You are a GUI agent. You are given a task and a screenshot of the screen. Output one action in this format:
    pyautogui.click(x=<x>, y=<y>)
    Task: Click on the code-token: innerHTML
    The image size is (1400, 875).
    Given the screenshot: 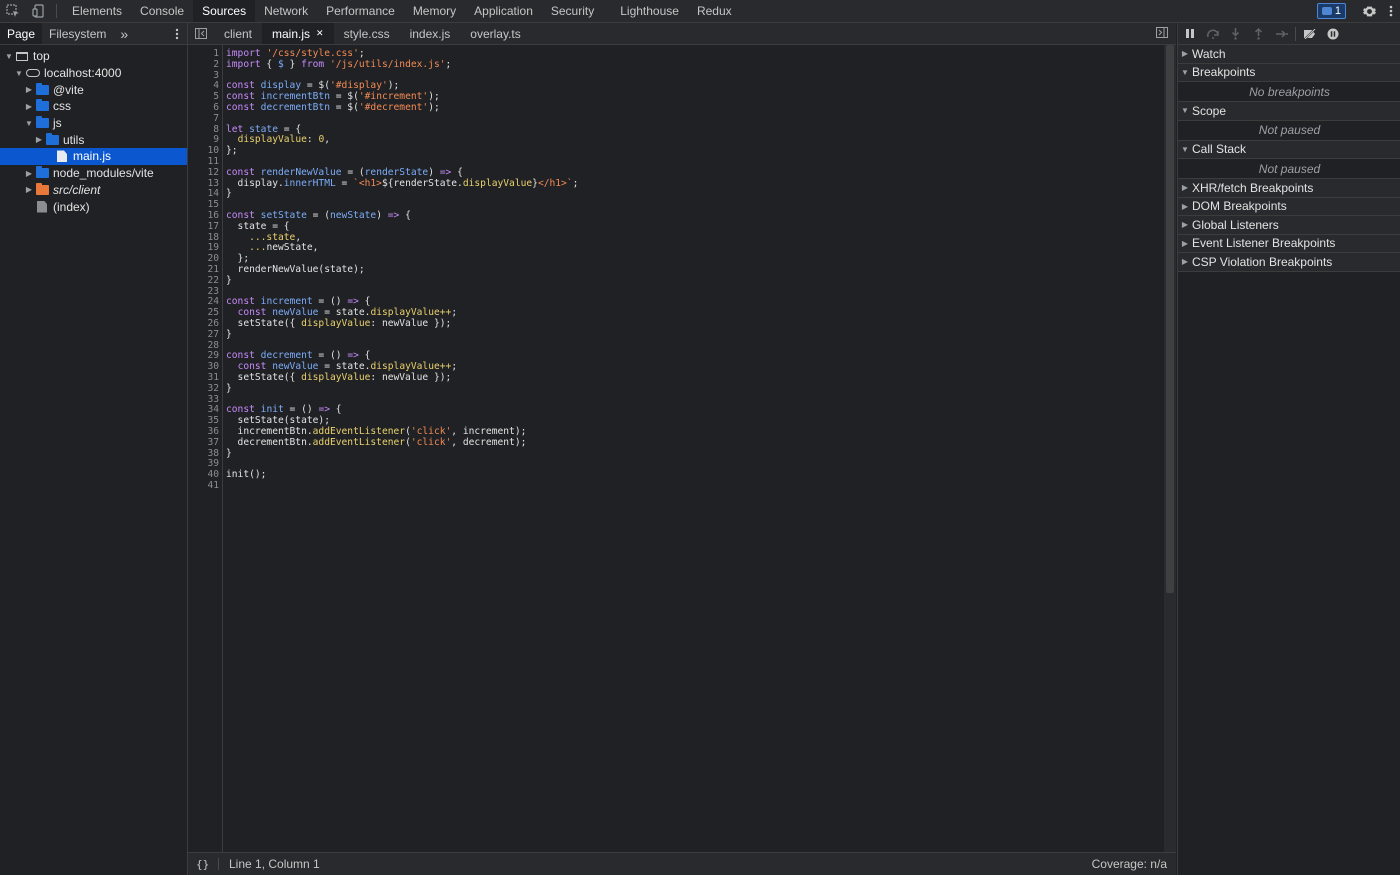 What is the action you would take?
    pyautogui.click(x=309, y=183)
    